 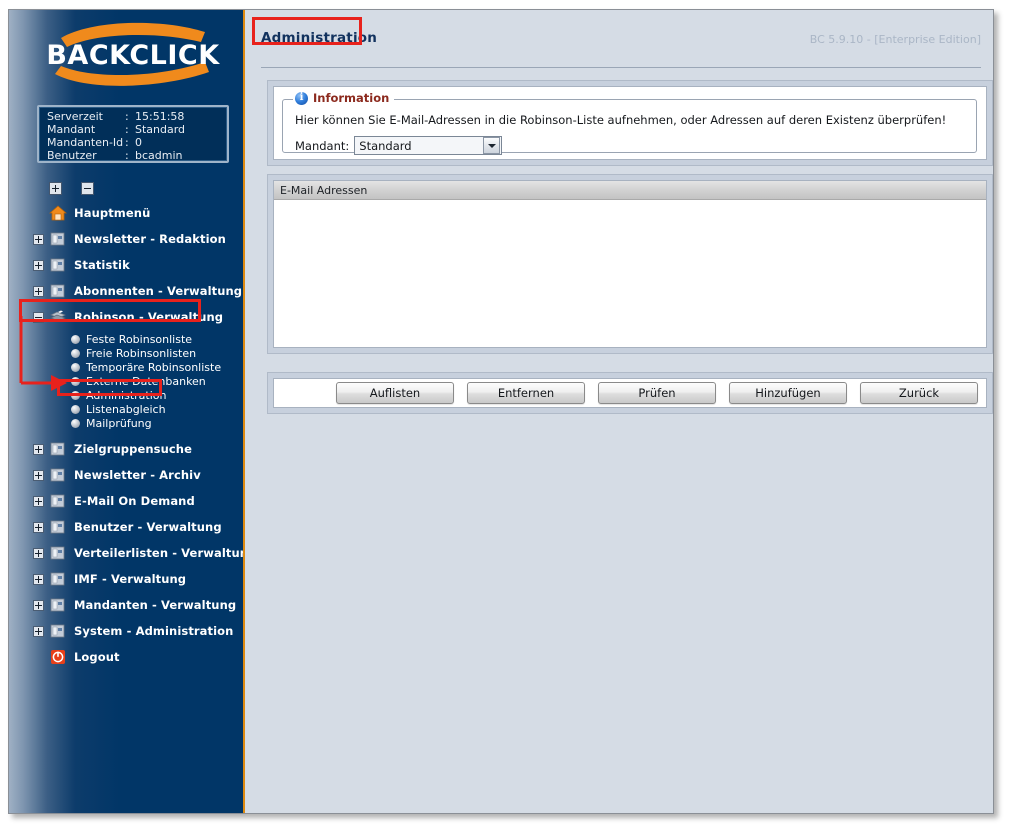 I want to click on expand-all-icon, so click(x=55, y=188).